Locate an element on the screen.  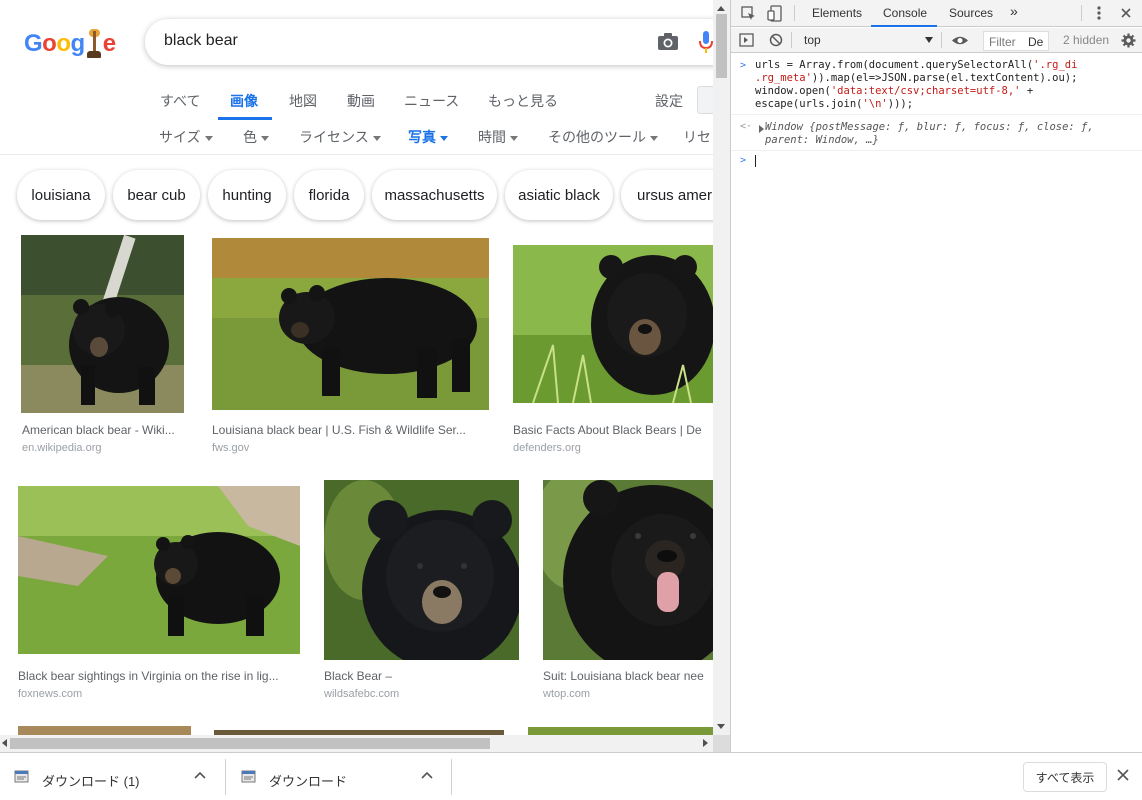
device-toolbar-icon is located at coordinates (775, 13).